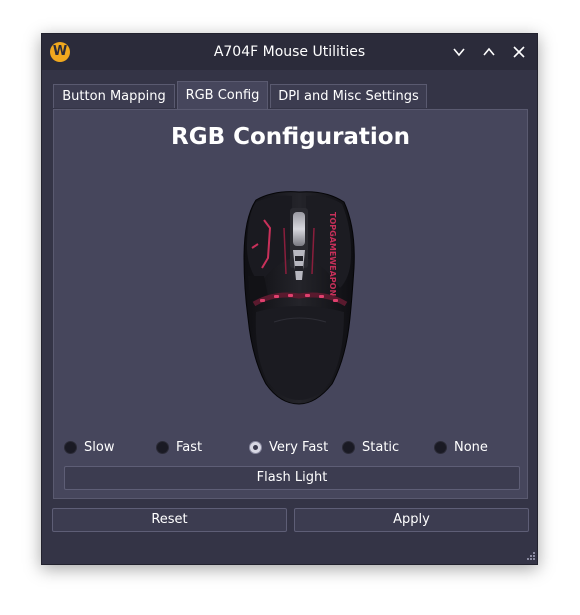 The image size is (580, 615). Describe the element at coordinates (381, 447) in the screenshot. I see `radio-static-label: Static` at that location.